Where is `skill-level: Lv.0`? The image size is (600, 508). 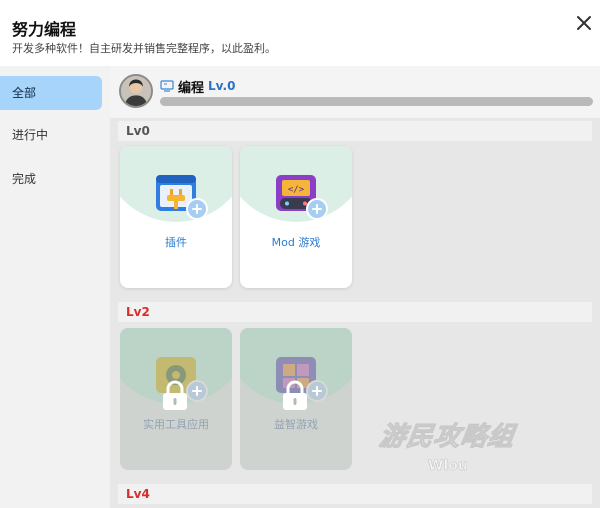
skill-level: Lv.0 is located at coordinates (222, 86).